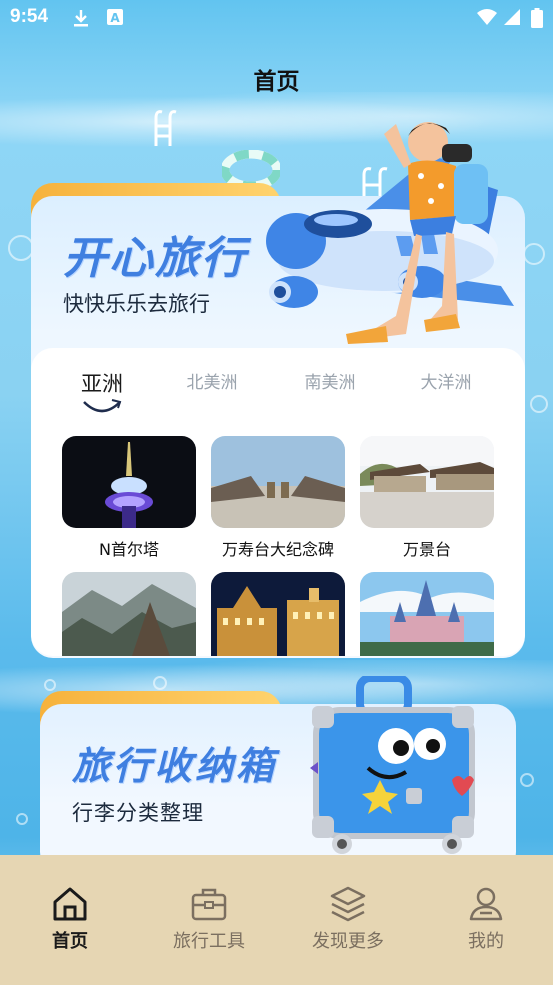  I want to click on app-notification-icon: A, so click(115, 17).